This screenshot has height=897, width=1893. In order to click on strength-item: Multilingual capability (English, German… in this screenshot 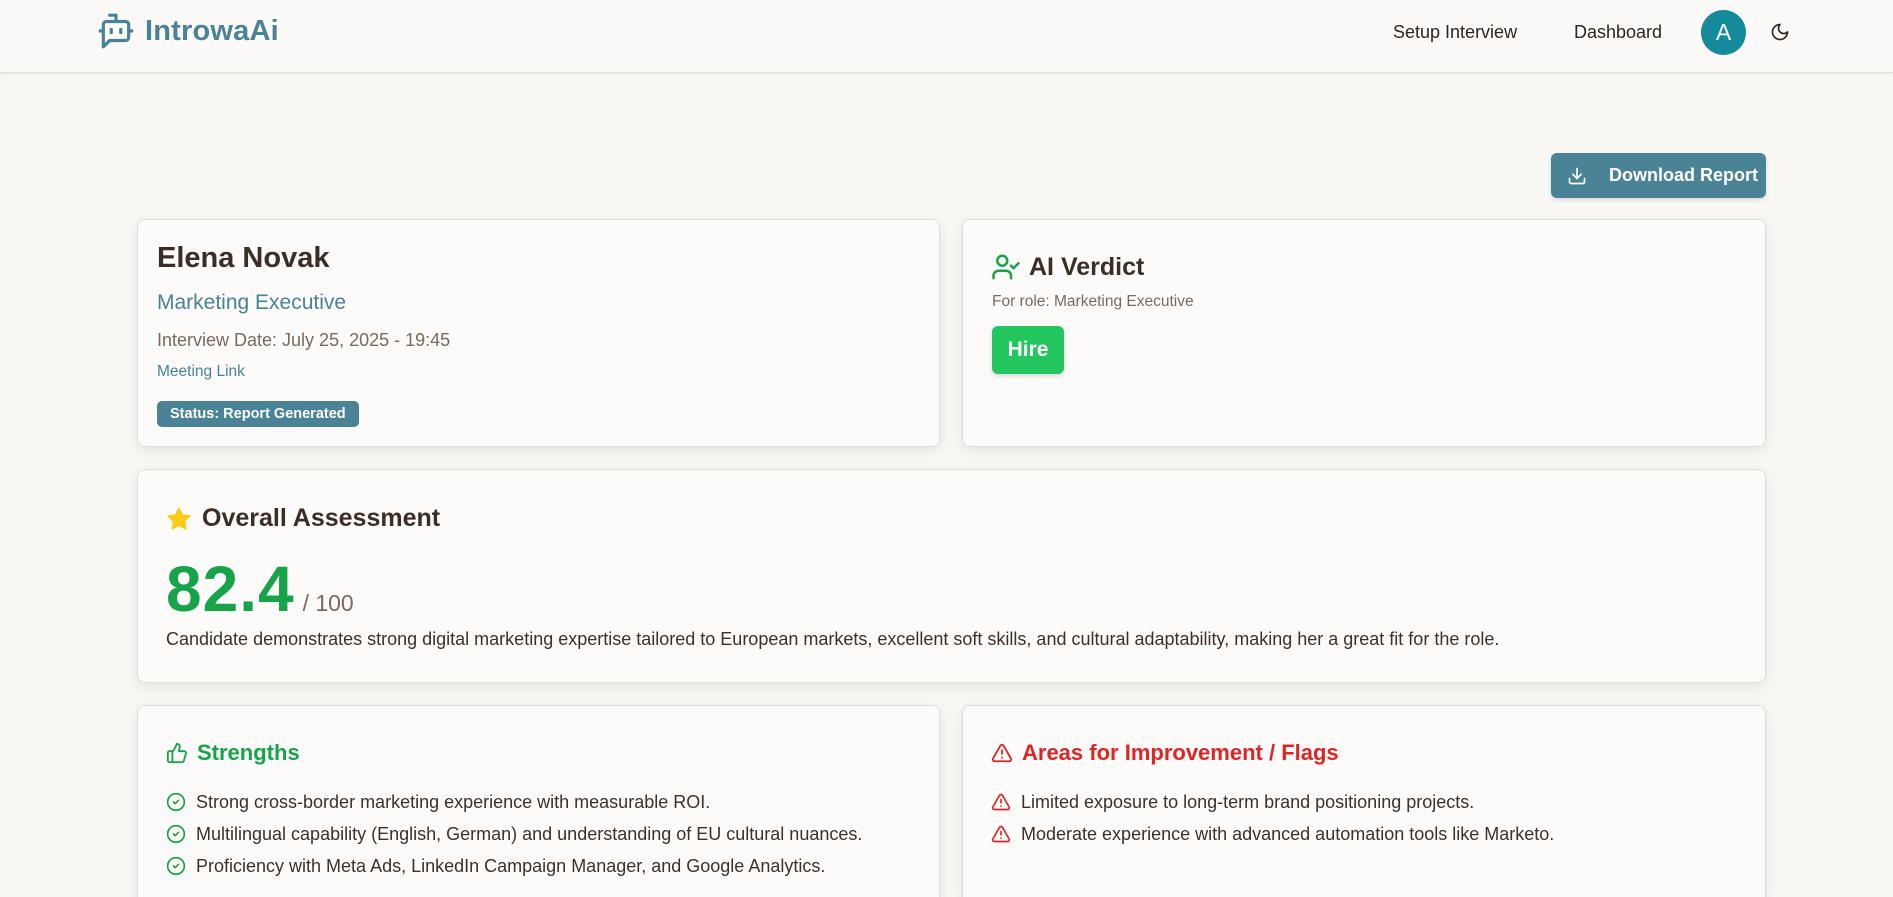, I will do `click(514, 834)`.